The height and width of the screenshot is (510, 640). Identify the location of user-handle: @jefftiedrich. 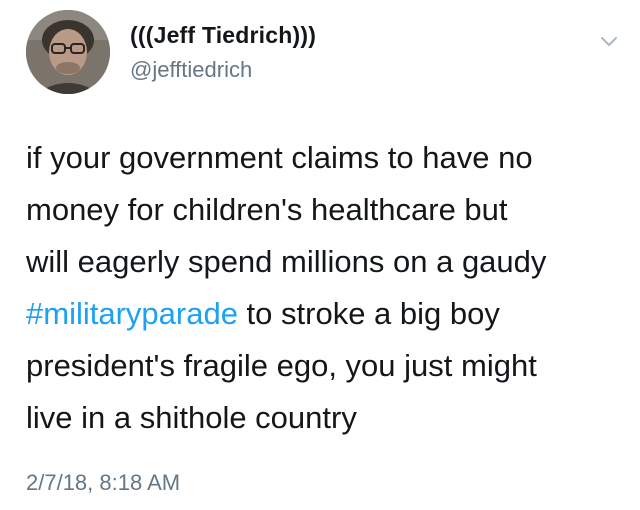
(191, 70).